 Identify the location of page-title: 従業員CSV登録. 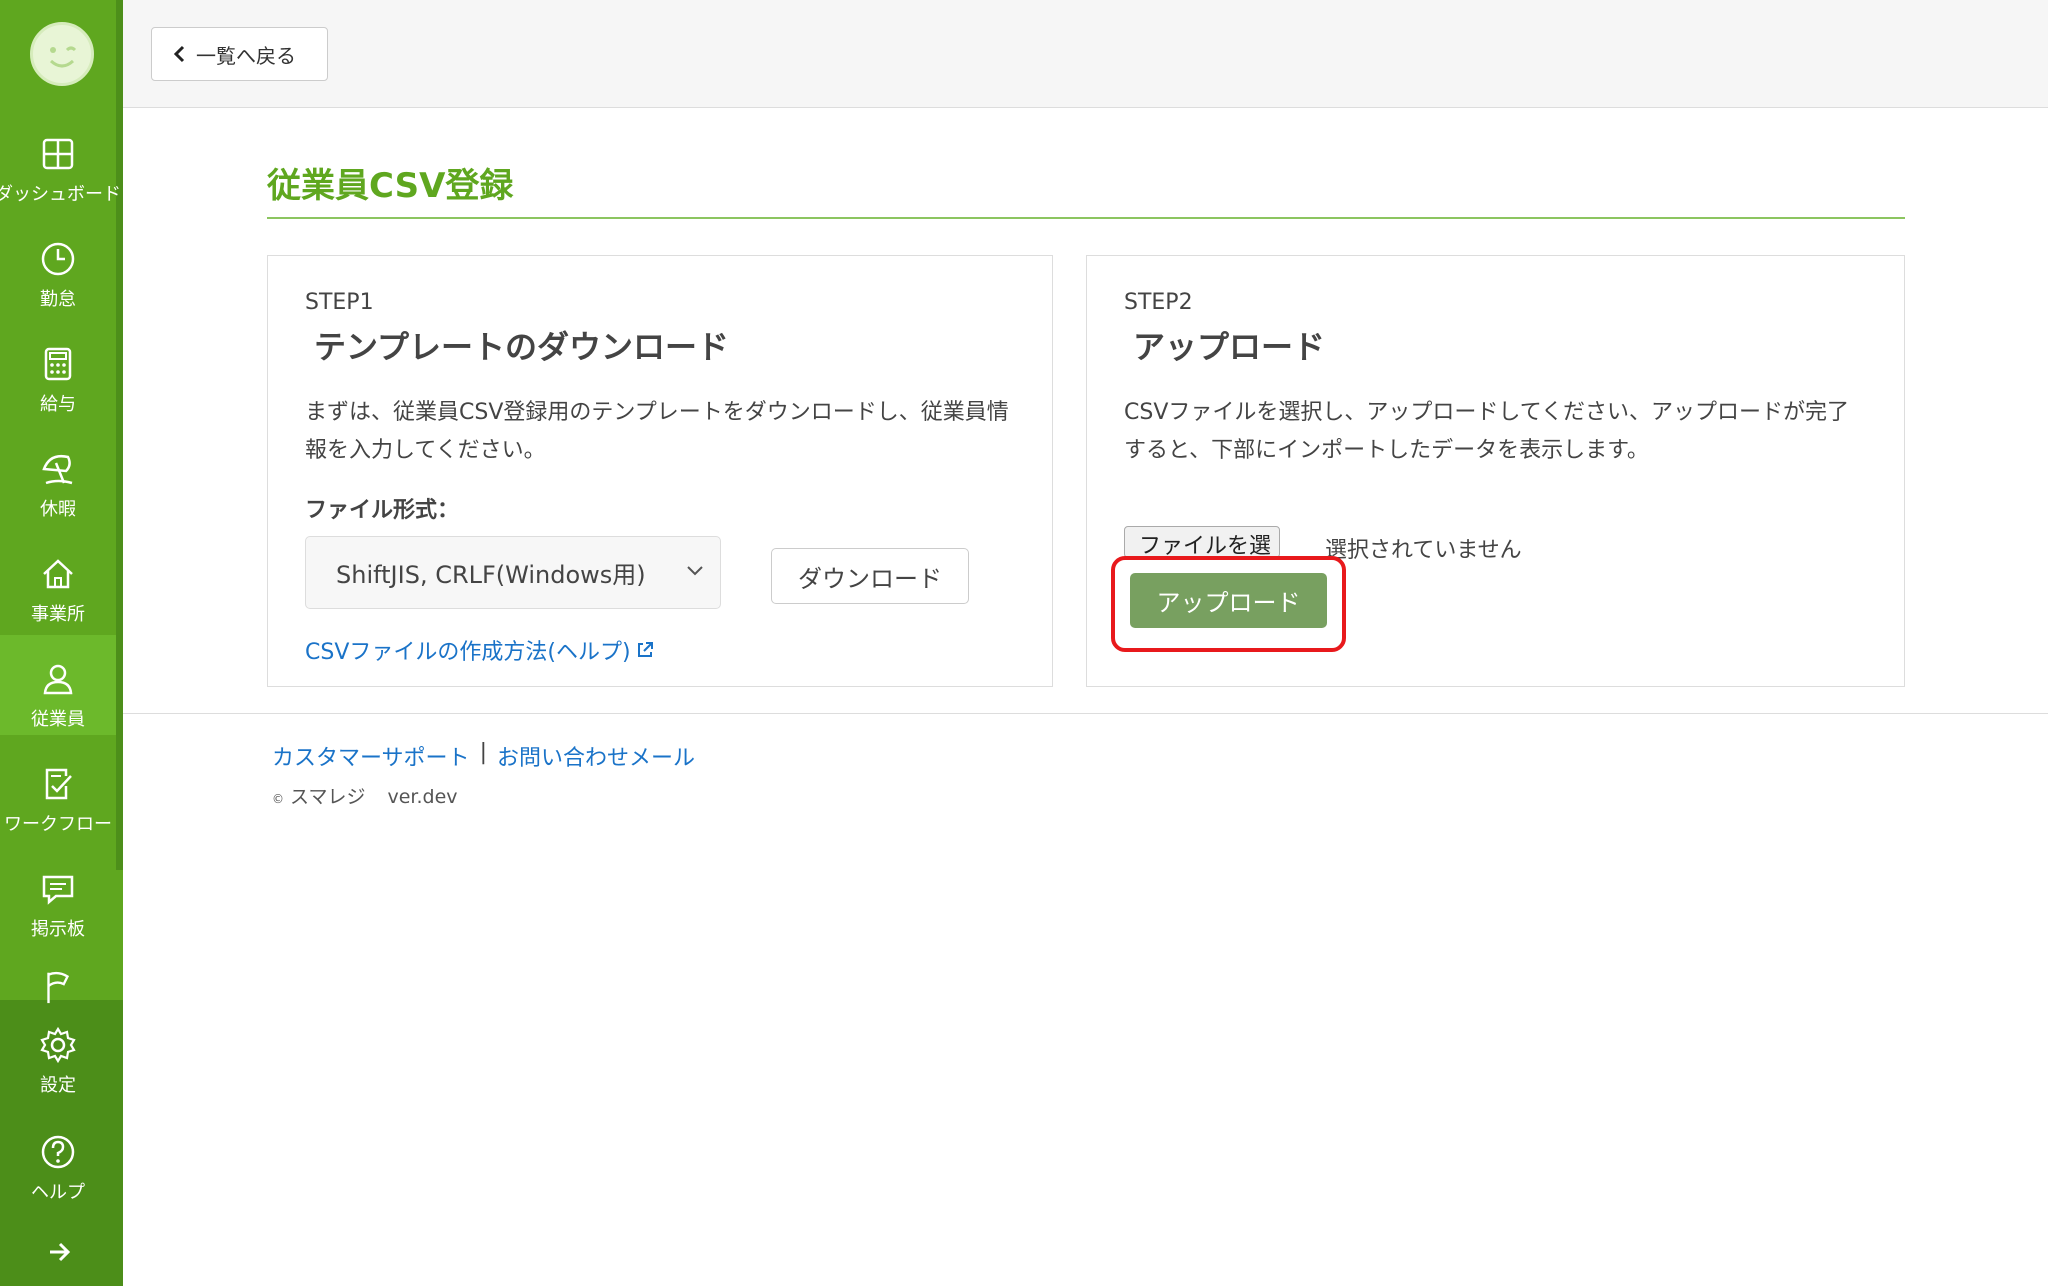
(390, 186).